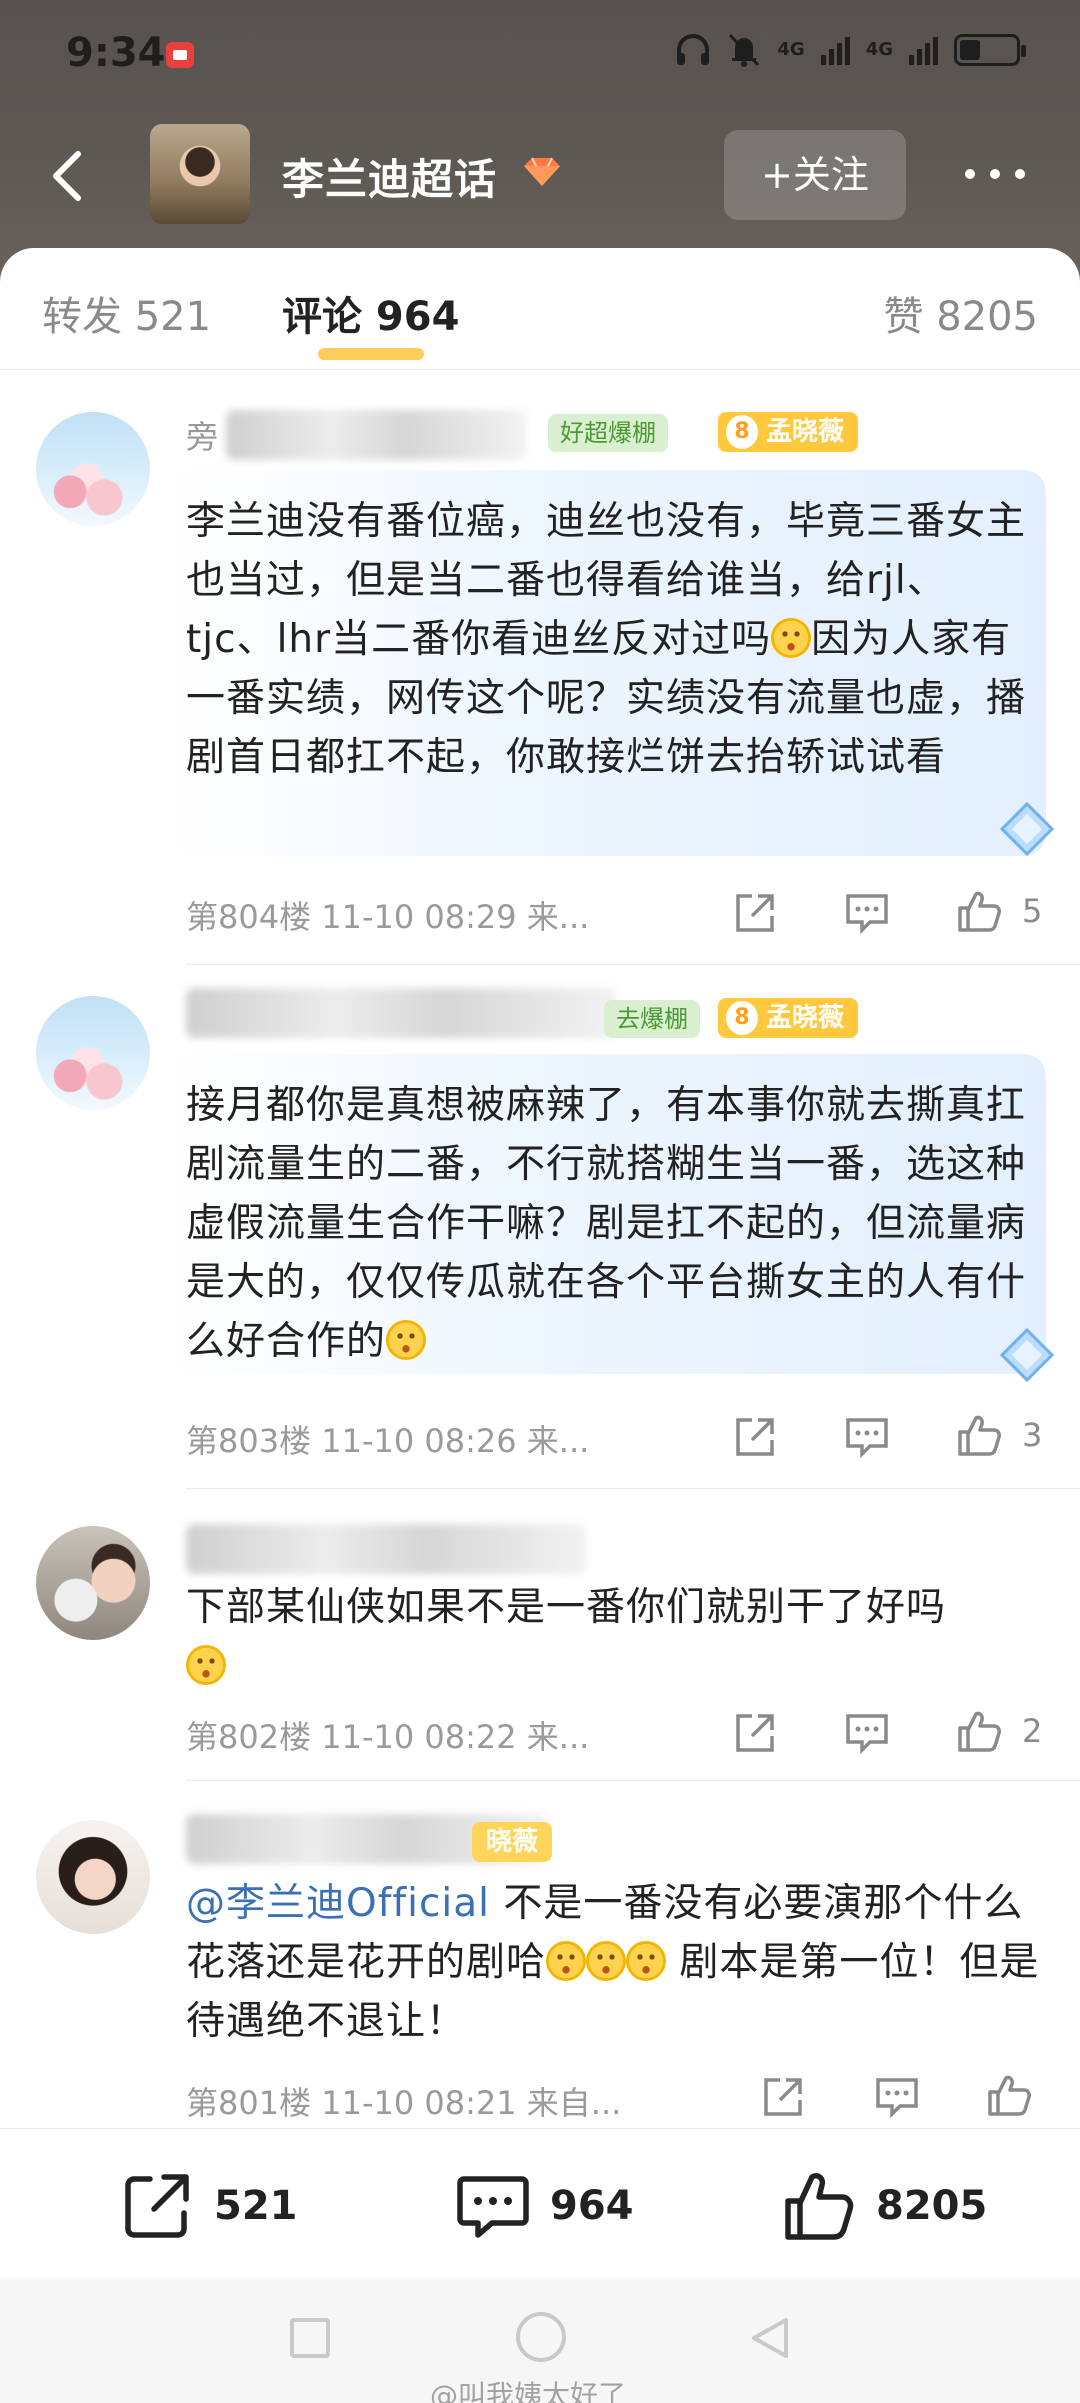 Image resolution: width=1080 pixels, height=2403 pixels. I want to click on active-tab-indicator, so click(371, 354).